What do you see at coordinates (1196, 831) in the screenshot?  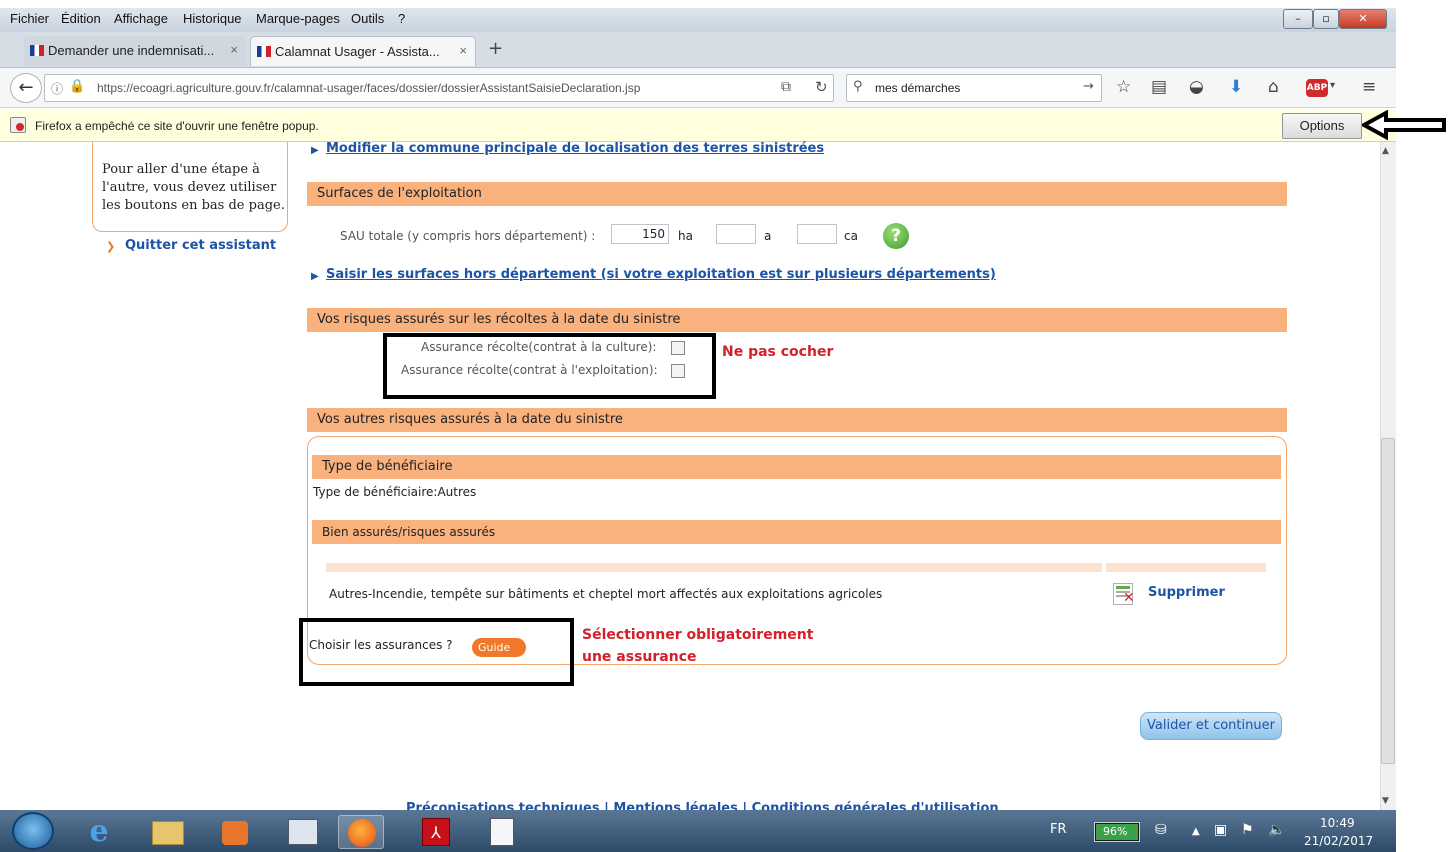 I see `tray-expand-icon: ▲` at bounding box center [1196, 831].